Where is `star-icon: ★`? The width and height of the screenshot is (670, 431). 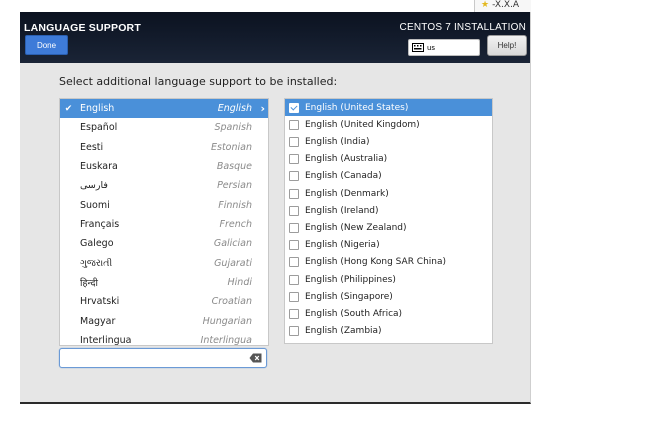 star-icon: ★ is located at coordinates (485, 5).